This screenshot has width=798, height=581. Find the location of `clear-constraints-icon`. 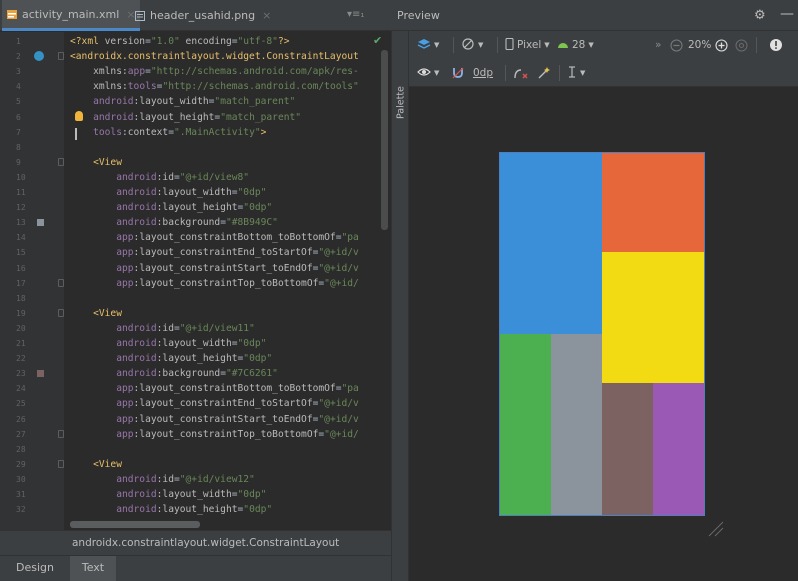

clear-constraints-icon is located at coordinates (521, 73).